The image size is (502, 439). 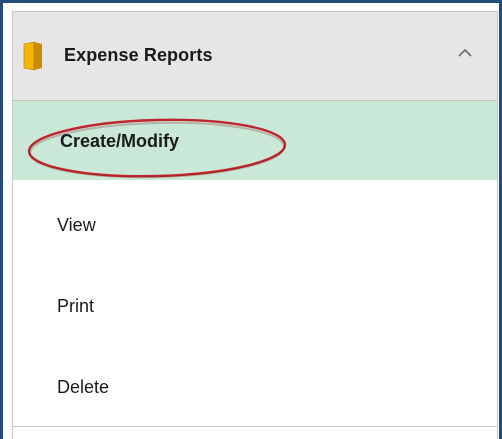 What do you see at coordinates (465, 52) in the screenshot?
I see `chevron-up-icon` at bounding box center [465, 52].